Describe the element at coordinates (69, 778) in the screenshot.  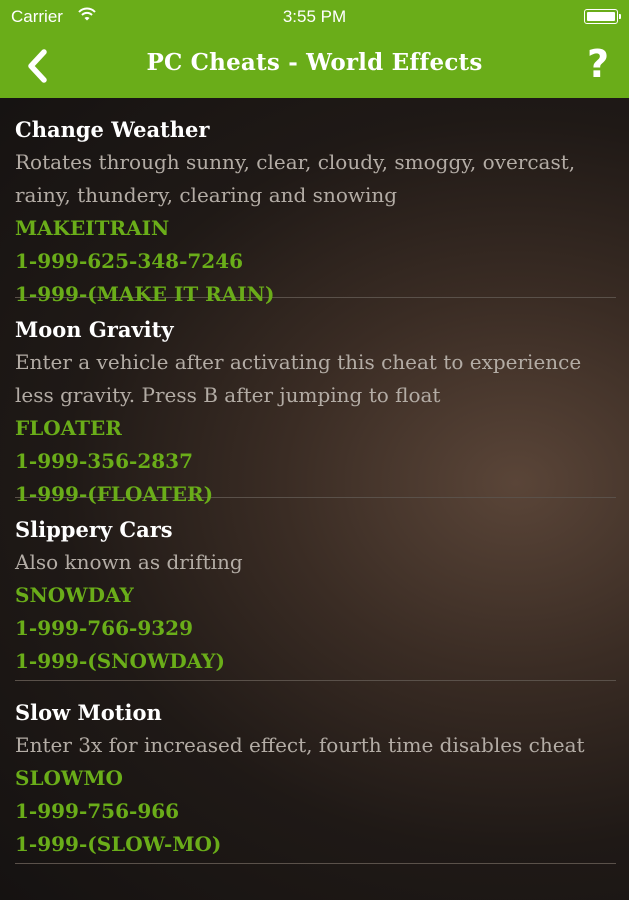
I see `cheat-code: SLOWMO` at that location.